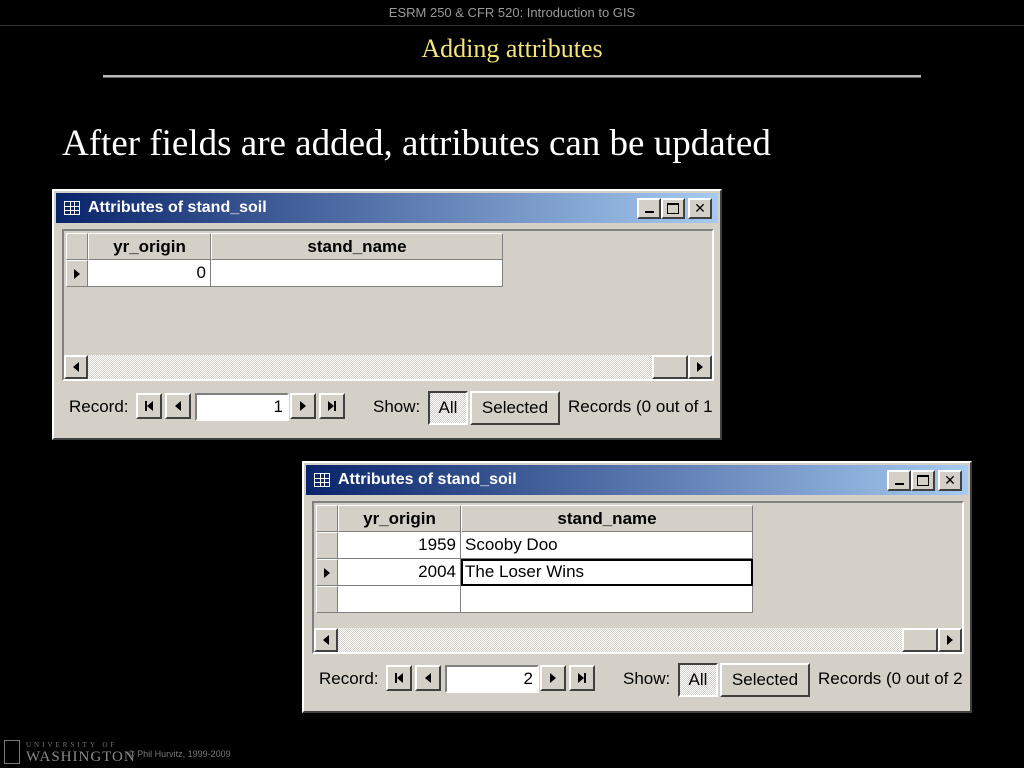 Image resolution: width=1024 pixels, height=768 pixels. Describe the element at coordinates (640, 406) in the screenshot. I see `records-count: Records (0 out of 1` at that location.